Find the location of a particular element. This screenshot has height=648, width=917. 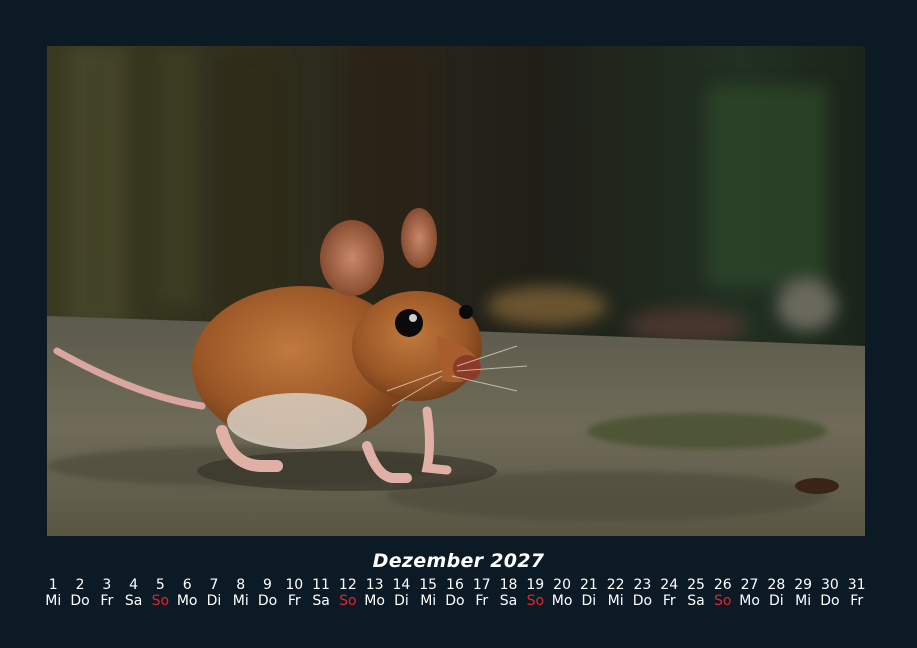

day-cell: 25 Sa is located at coordinates (696, 593).